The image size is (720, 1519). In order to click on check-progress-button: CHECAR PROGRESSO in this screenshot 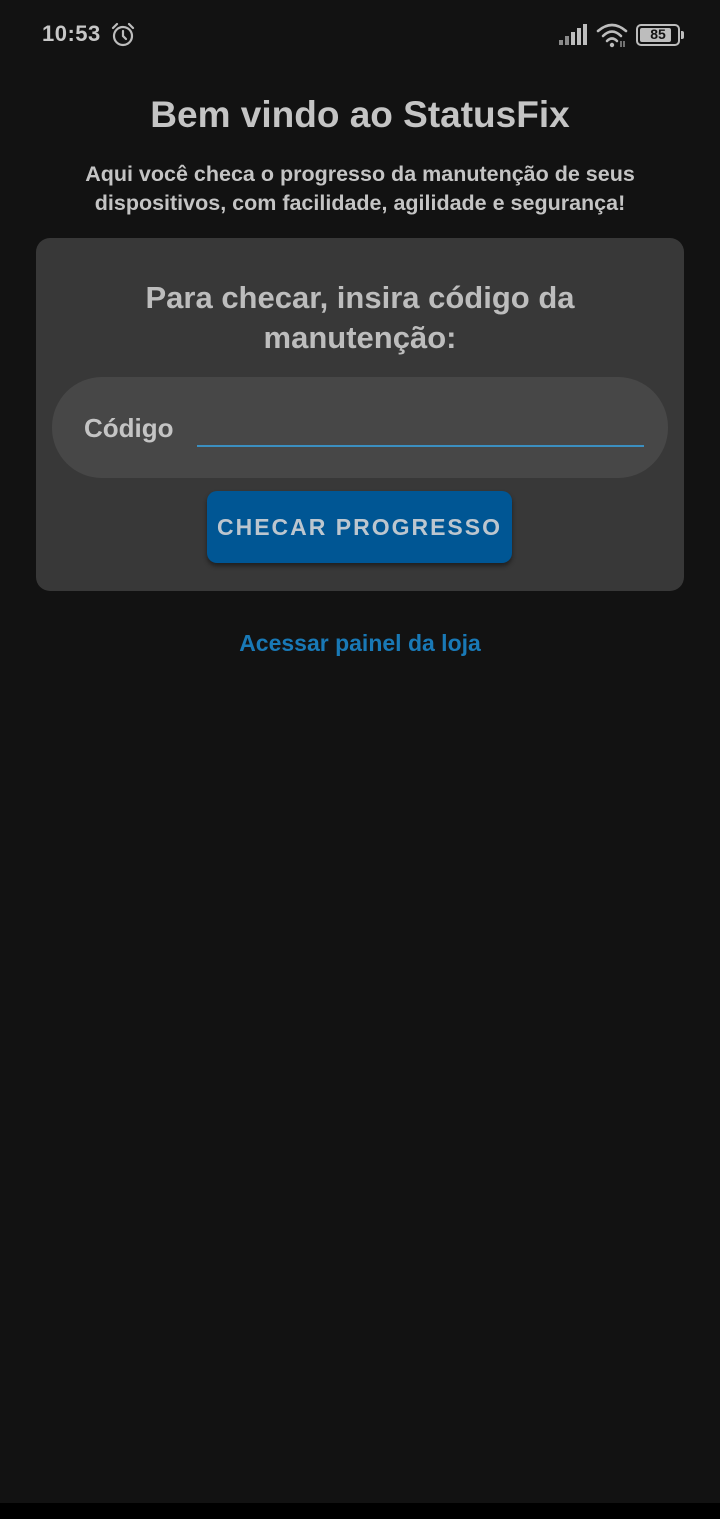, I will do `click(359, 527)`.